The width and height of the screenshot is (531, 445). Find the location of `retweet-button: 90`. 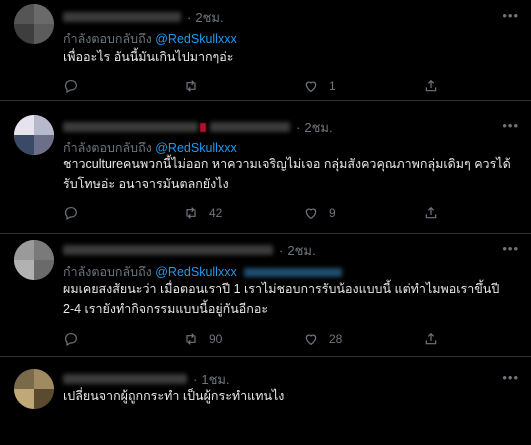

retweet-button: 90 is located at coordinates (203, 339).